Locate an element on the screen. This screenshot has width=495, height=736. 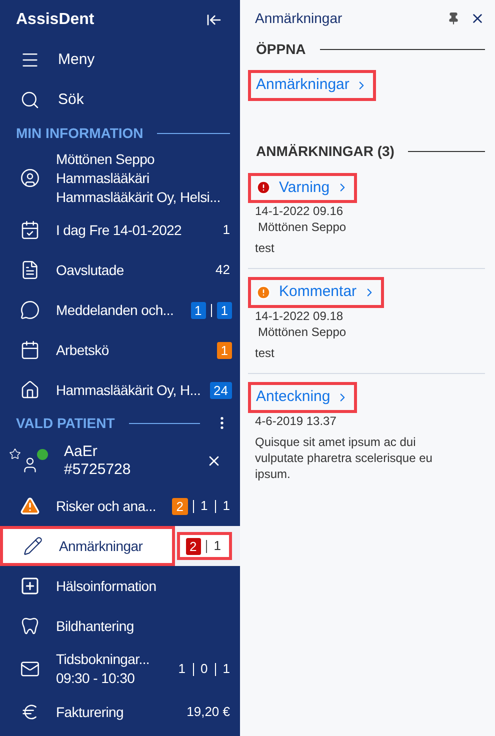
pin-icon is located at coordinates (453, 18).